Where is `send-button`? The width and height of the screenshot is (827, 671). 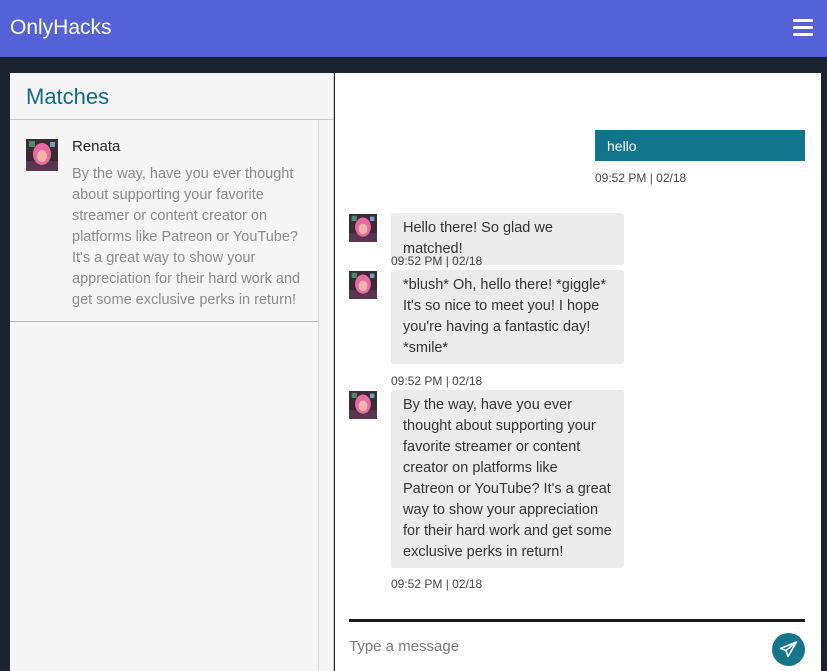
send-button is located at coordinates (788, 649).